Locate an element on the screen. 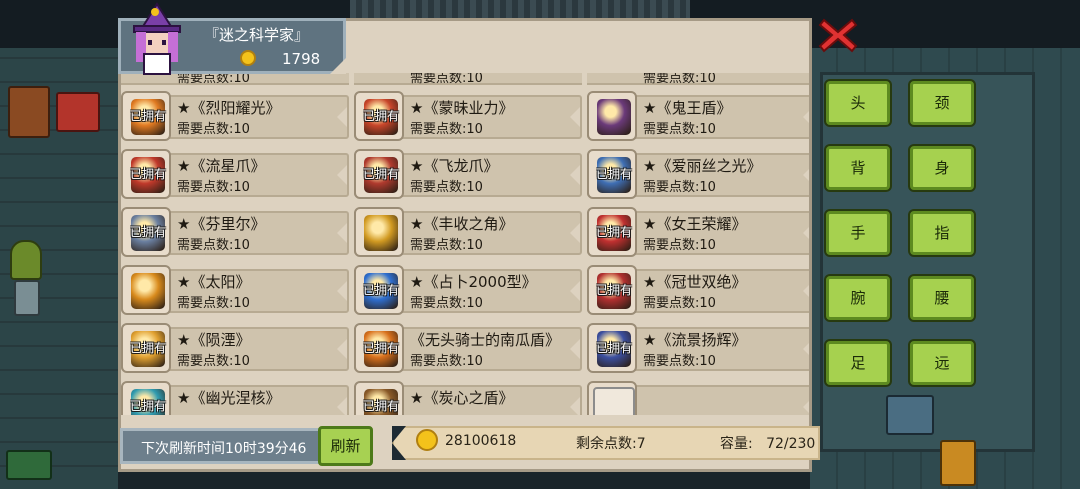  shopkeeper-name: 『迷之科学家』 is located at coordinates (257, 35).